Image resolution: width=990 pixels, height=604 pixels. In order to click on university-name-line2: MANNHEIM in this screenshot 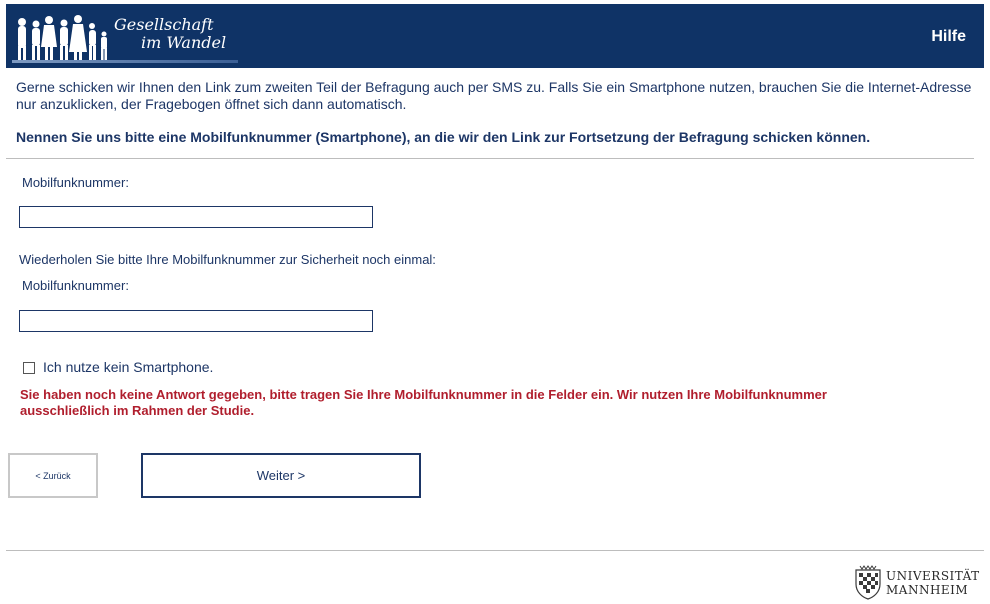, I will do `click(927, 590)`.